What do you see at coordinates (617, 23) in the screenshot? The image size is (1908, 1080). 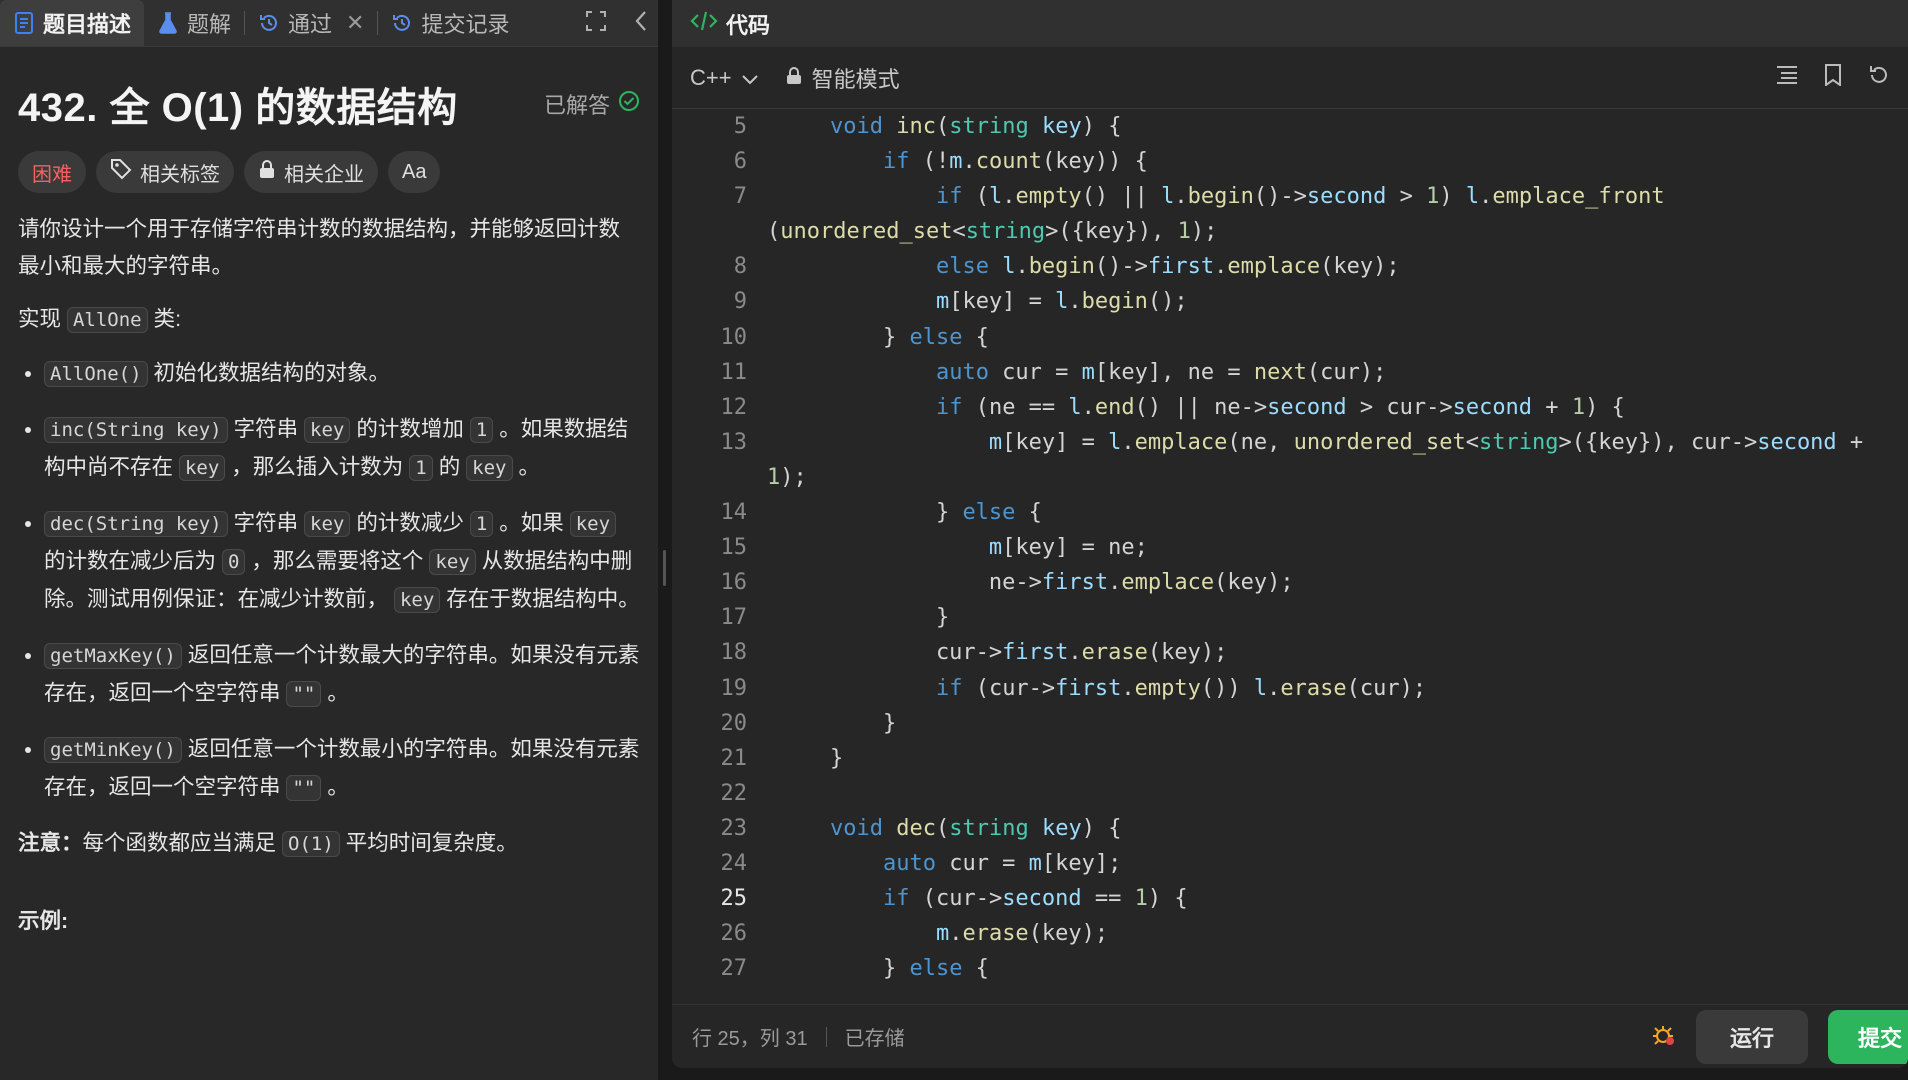 I see `tab-tools` at bounding box center [617, 23].